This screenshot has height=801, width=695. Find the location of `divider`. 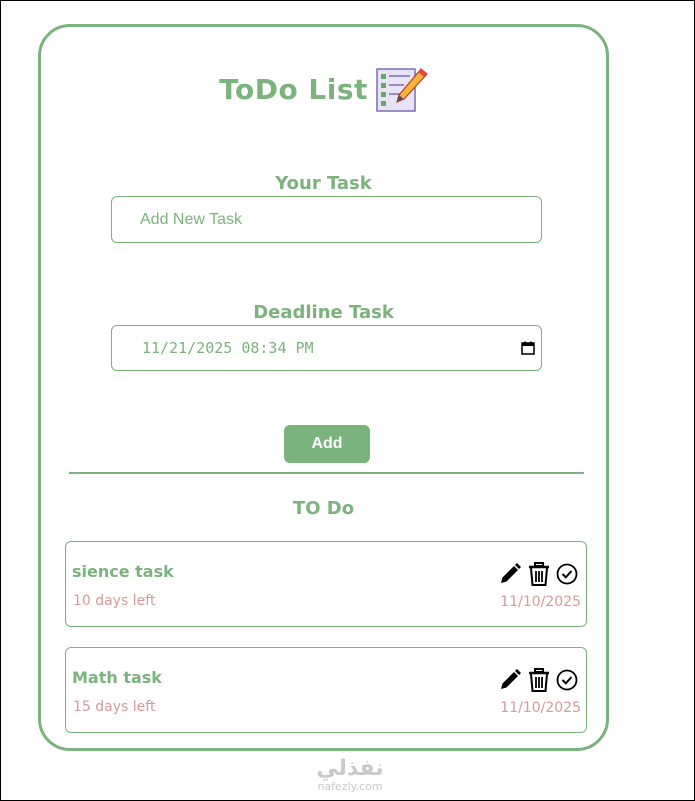

divider is located at coordinates (326, 473).